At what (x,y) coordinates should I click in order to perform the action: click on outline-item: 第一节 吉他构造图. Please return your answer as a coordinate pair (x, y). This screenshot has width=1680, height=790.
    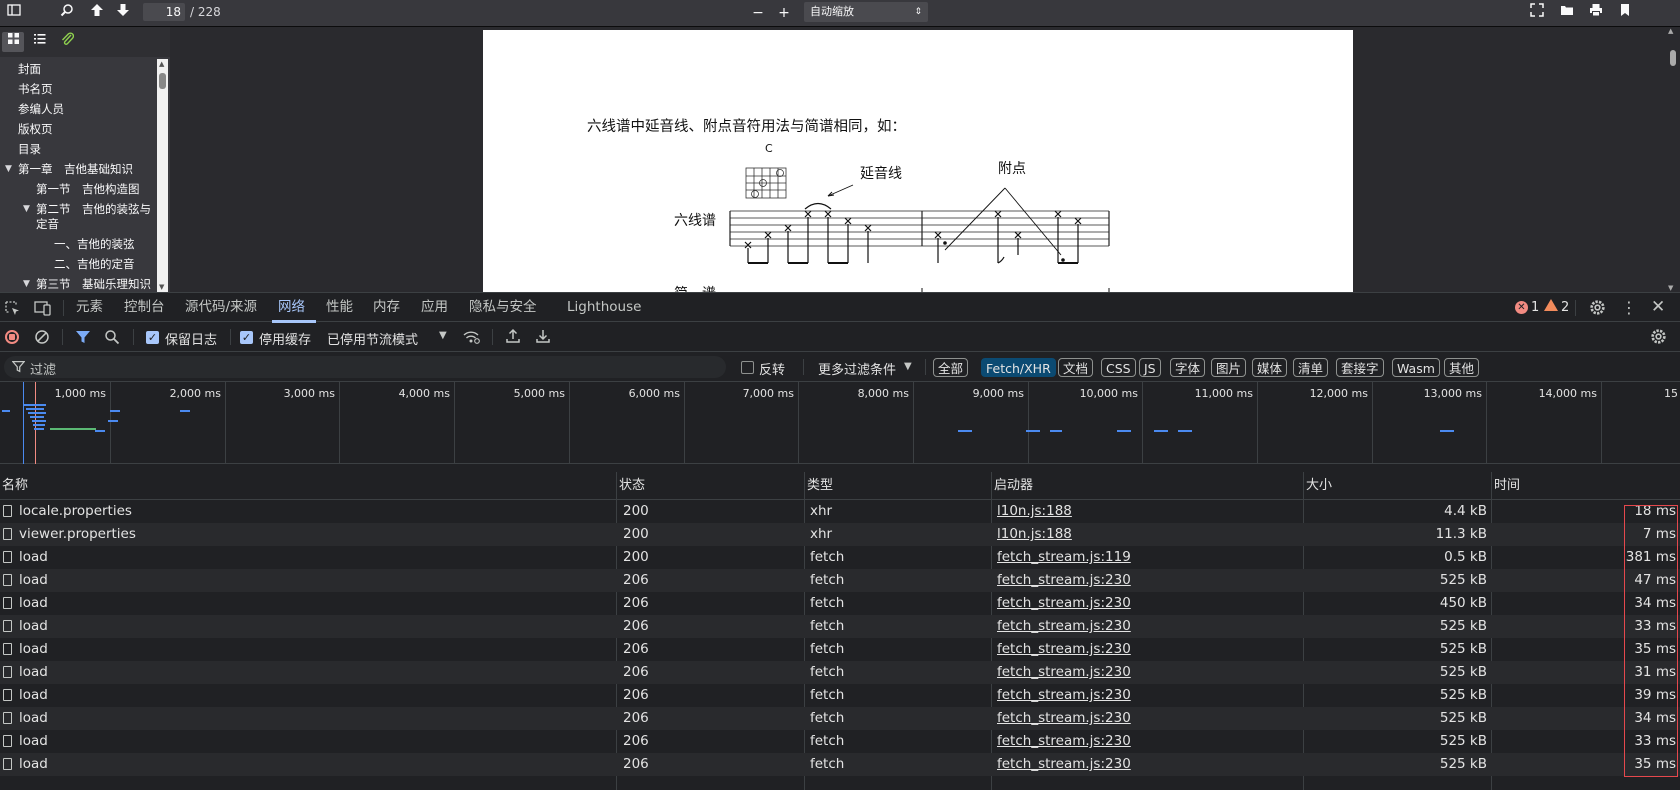
    Looking at the image, I should click on (88, 189).